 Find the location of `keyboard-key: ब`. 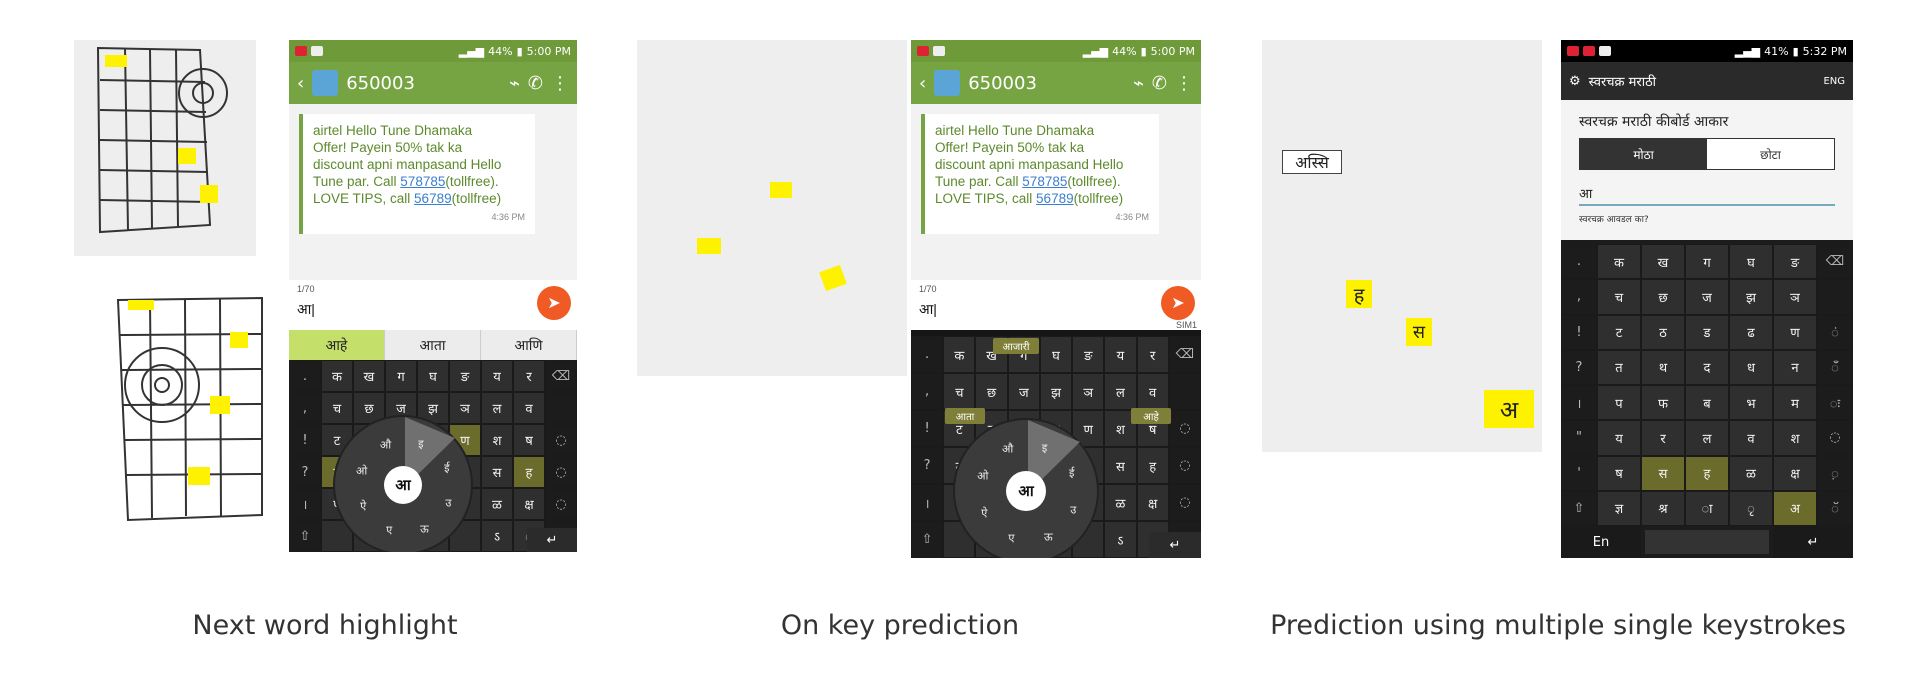

keyboard-key: ब is located at coordinates (1707, 403).